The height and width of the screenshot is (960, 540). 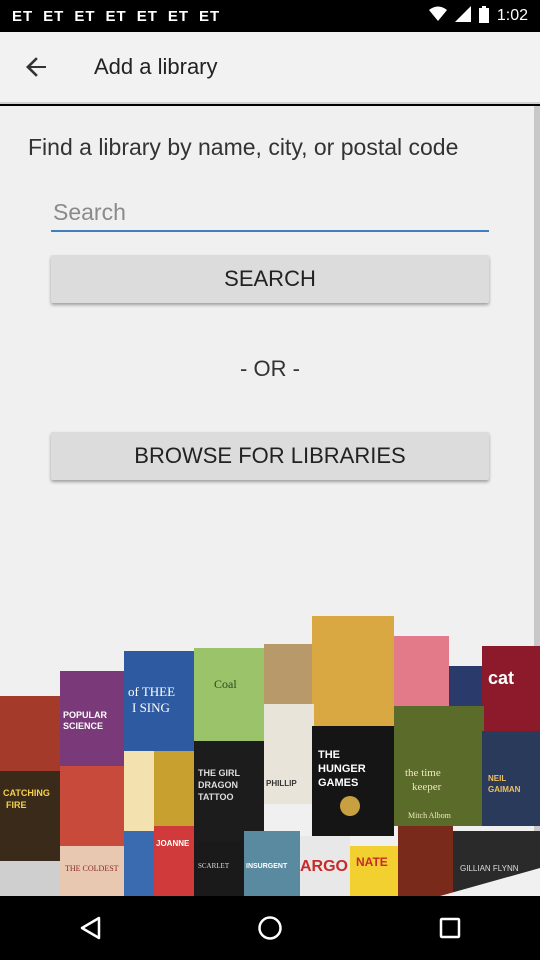 What do you see at coordinates (151, 691) in the screenshot?
I see `svg-text: of THEE` at bounding box center [151, 691].